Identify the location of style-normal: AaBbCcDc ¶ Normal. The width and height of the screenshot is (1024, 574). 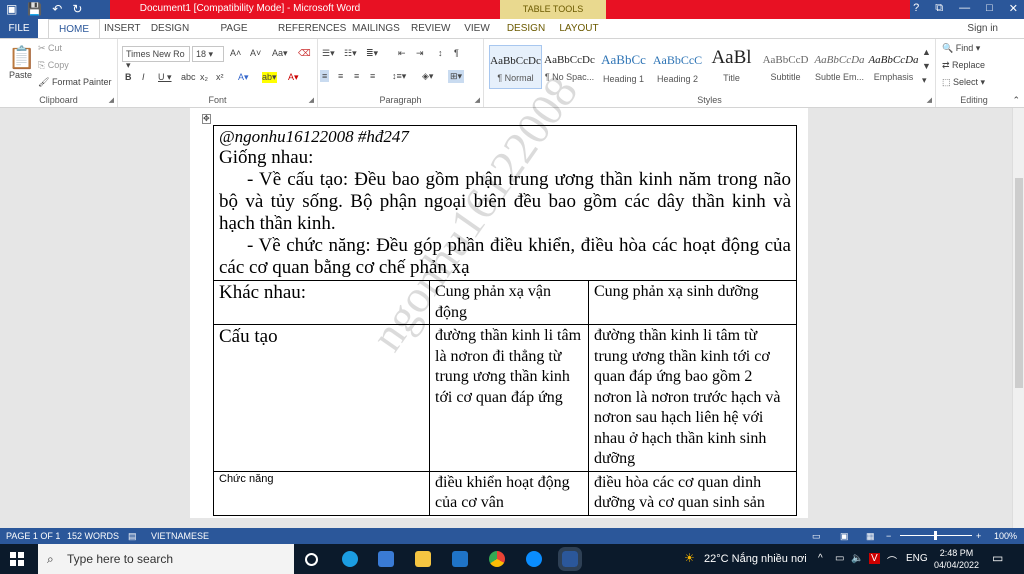
(515, 67).